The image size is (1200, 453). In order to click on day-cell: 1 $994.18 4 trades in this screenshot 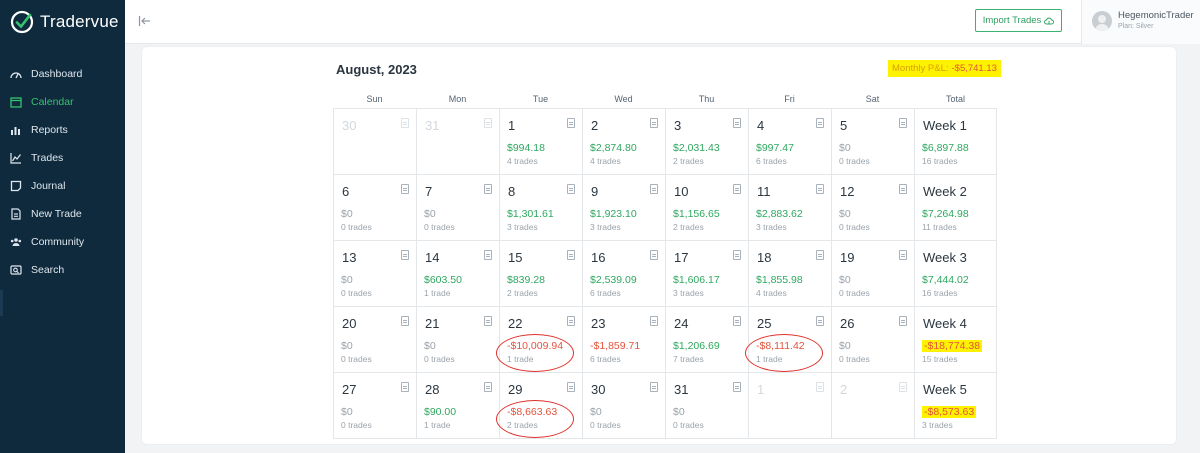, I will do `click(541, 141)`.